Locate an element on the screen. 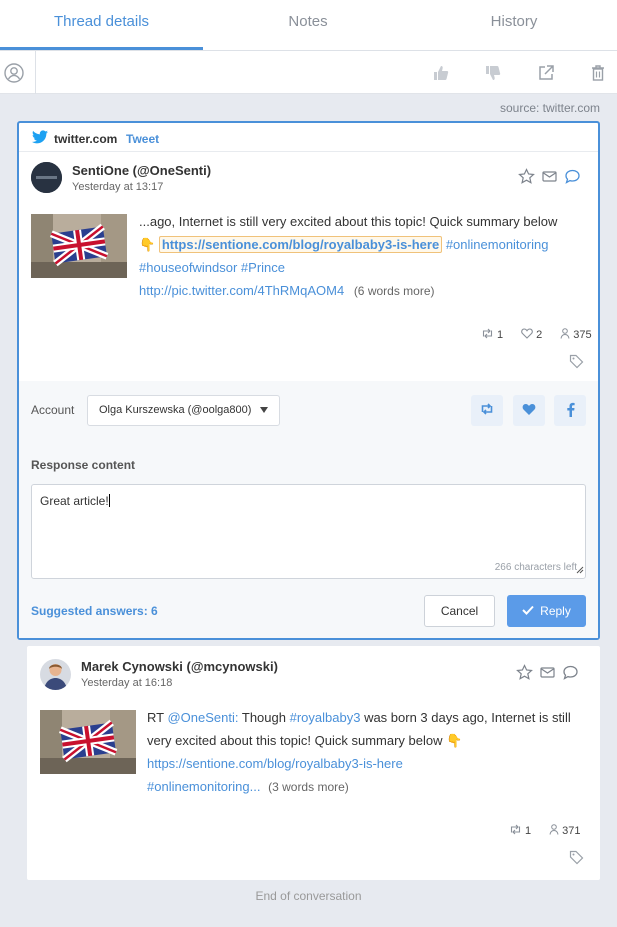  post-author: Marek Cynowski (@mcynowski) is located at coordinates (179, 666).